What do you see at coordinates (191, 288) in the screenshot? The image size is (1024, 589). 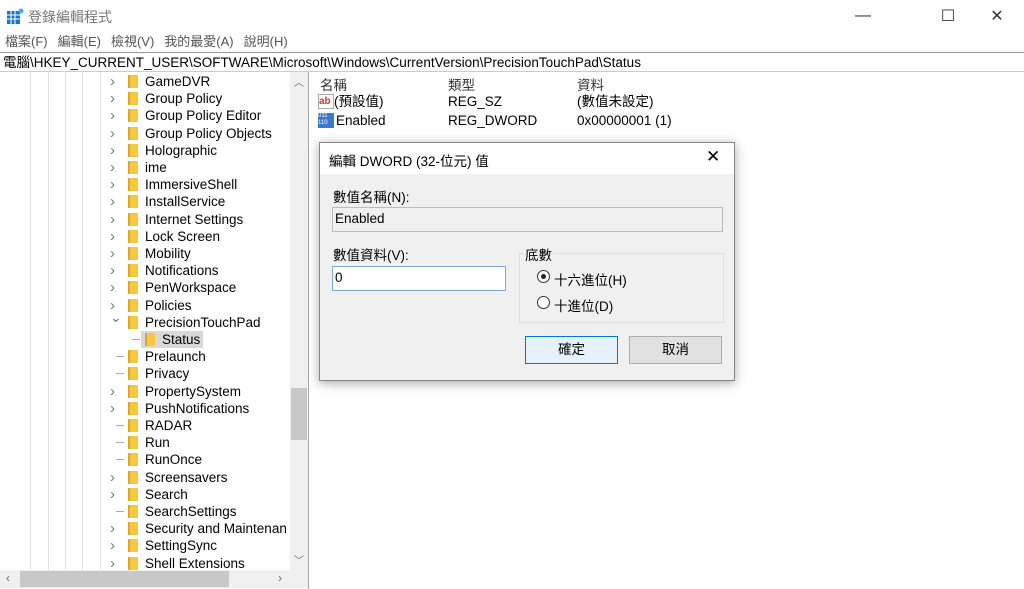 I see `tree-item-label: PenWorkspace` at bounding box center [191, 288].